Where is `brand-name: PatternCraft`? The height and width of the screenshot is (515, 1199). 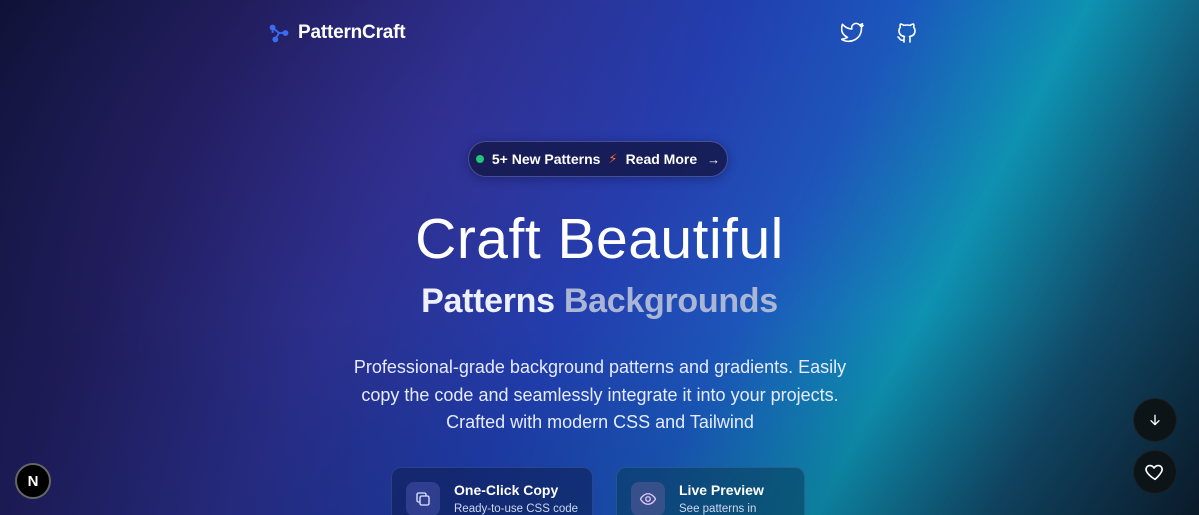 brand-name: PatternCraft is located at coordinates (352, 32).